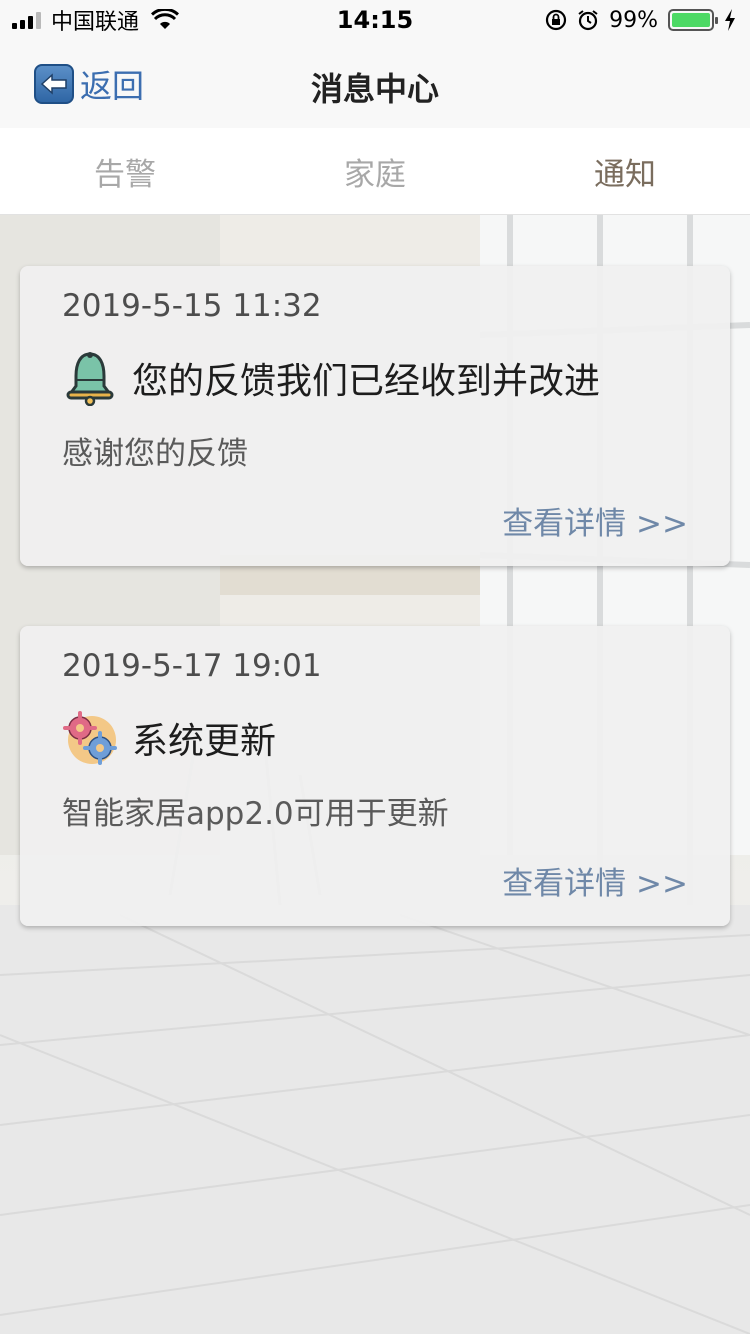 The width and height of the screenshot is (750, 1334). Describe the element at coordinates (90, 738) in the screenshot. I see `gears-icon` at that location.